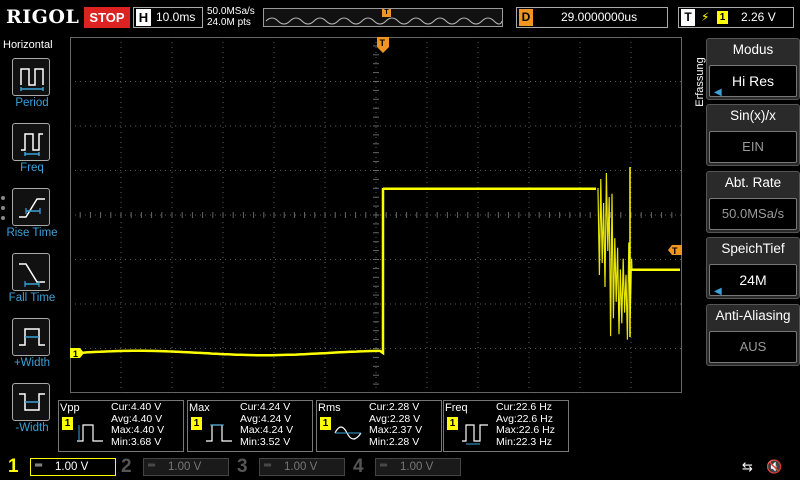 This screenshot has width=800, height=480. Describe the element at coordinates (229, 22) in the screenshot. I see `memory-points: 24.0M pts` at that location.